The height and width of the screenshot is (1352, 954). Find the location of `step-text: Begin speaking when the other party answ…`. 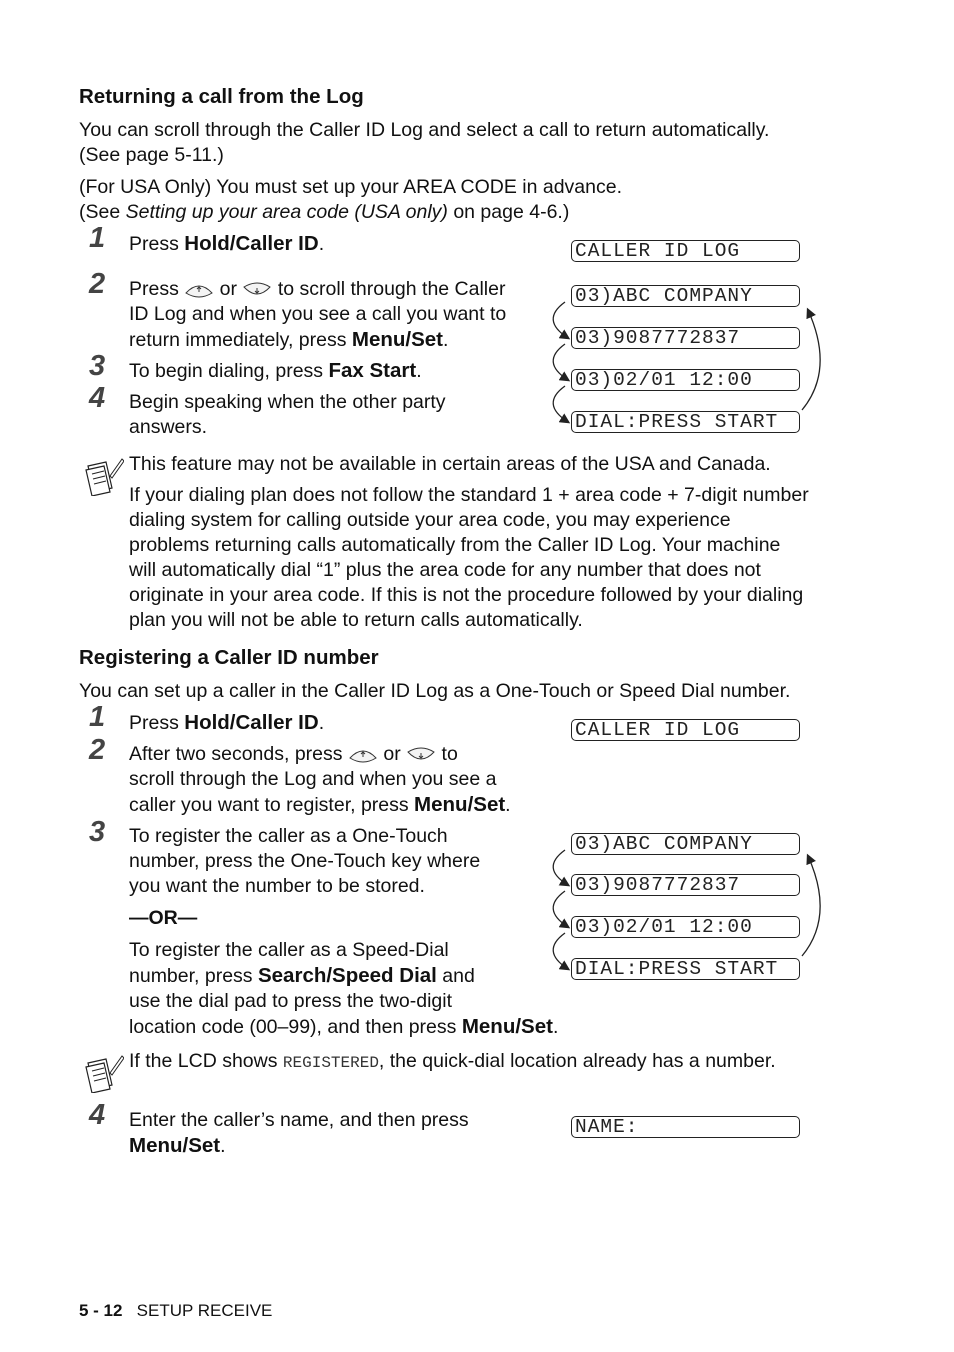

step-text: Begin speaking when the other party answ… is located at coordinates (287, 414).